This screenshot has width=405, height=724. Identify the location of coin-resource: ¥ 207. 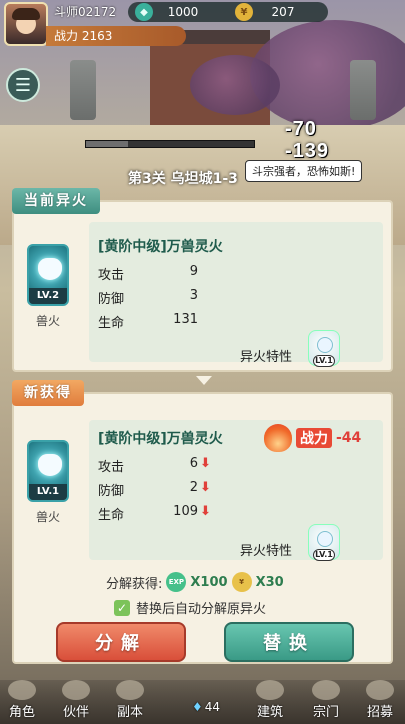
(272, 12).